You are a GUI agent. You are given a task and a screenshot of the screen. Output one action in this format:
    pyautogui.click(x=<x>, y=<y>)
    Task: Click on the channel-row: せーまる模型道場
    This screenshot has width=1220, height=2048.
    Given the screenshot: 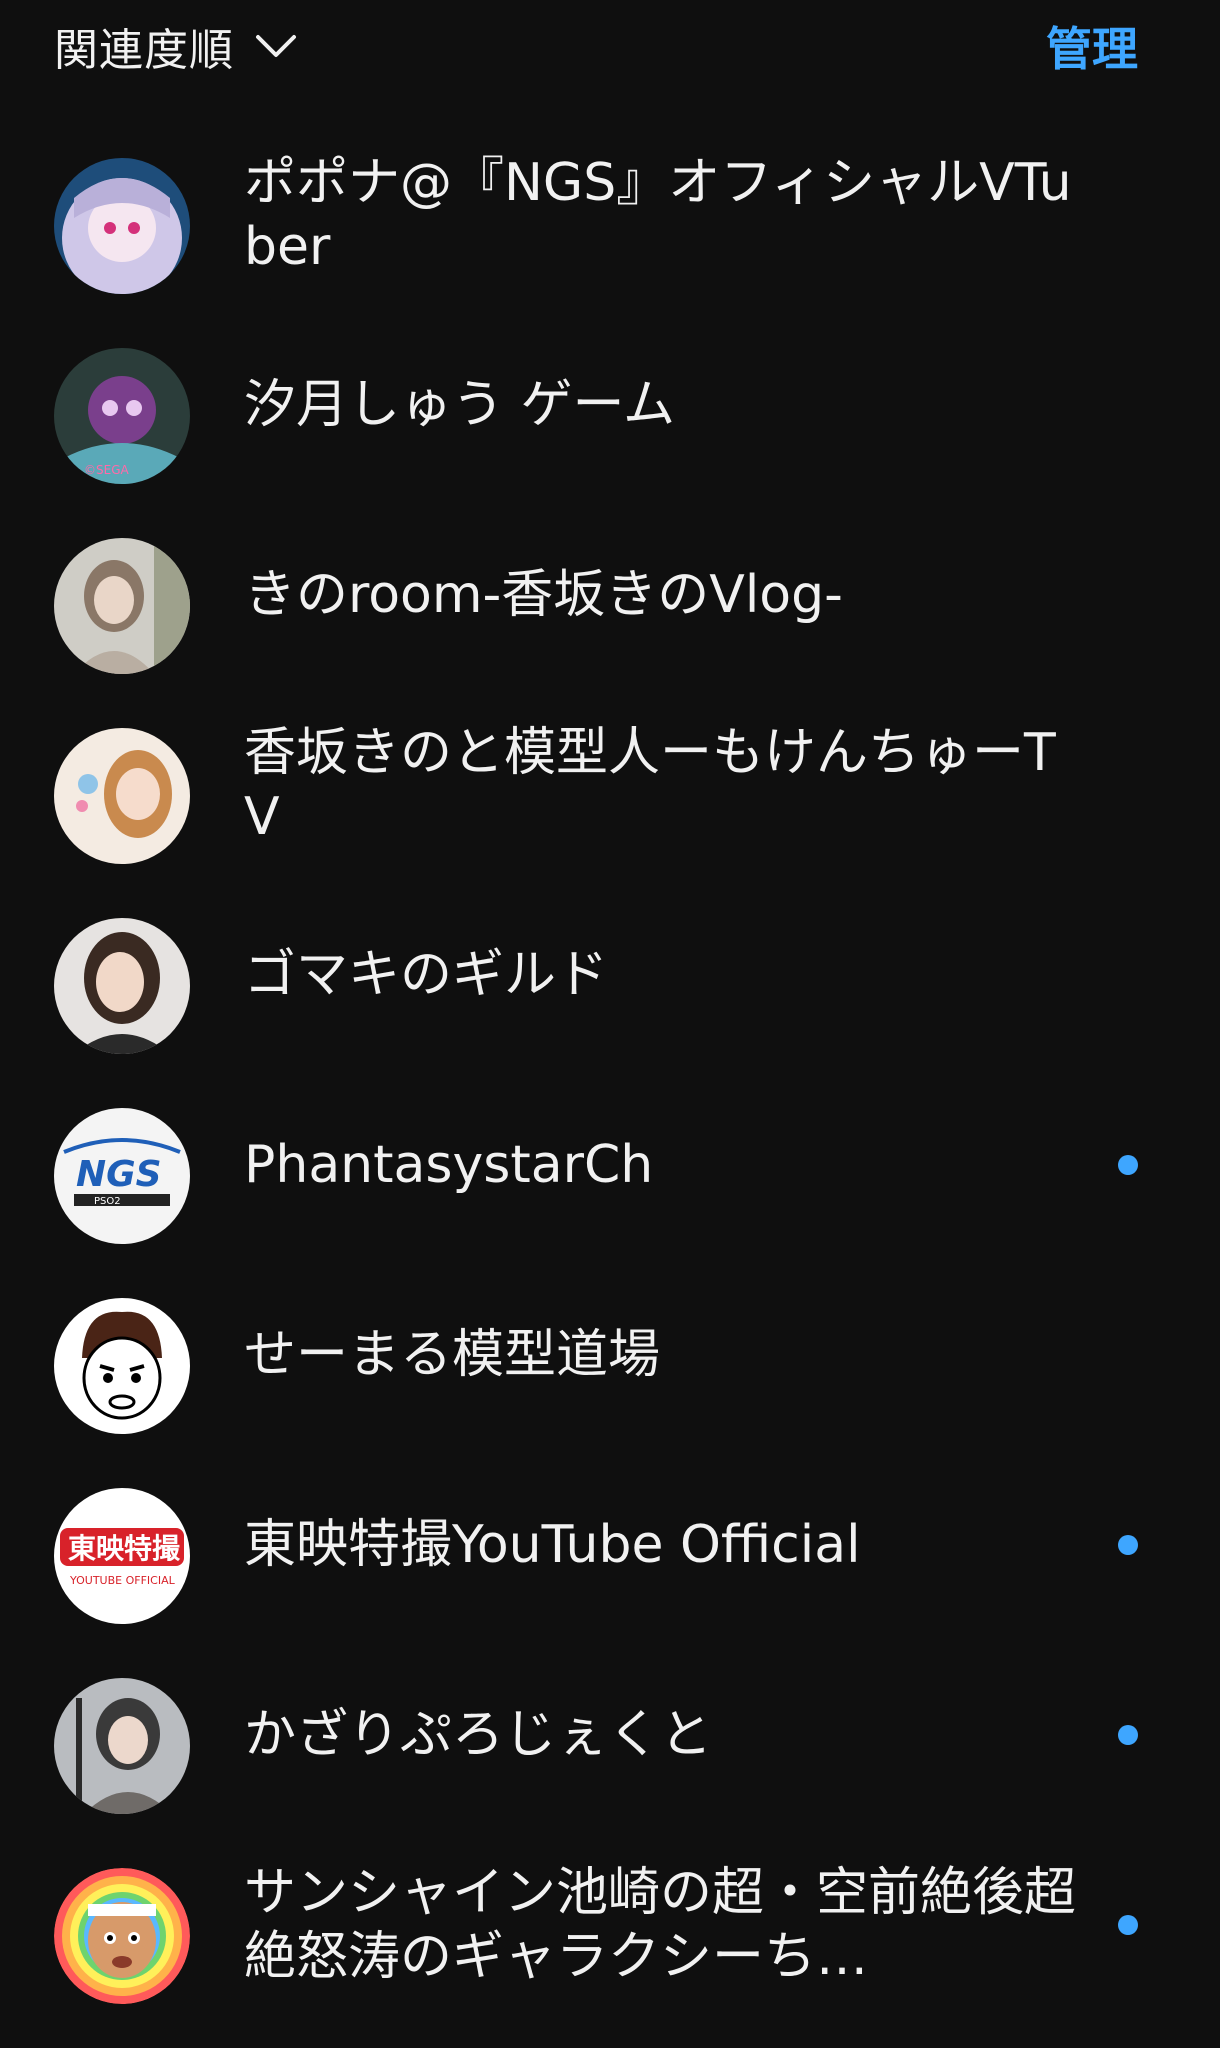 What is the action you would take?
    pyautogui.click(x=610, y=1355)
    